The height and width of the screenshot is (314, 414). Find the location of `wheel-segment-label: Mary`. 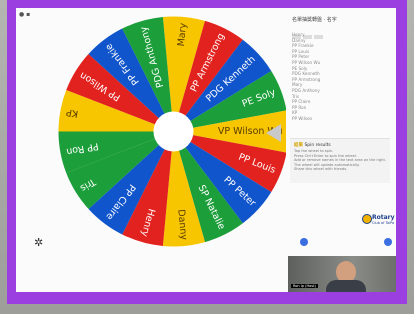

wheel-segment-label: Mary is located at coordinates (182, 34).